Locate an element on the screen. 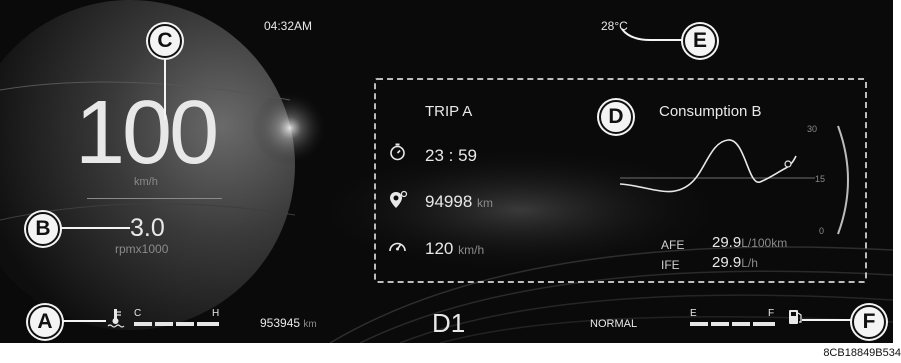 This screenshot has width=901, height=363. odometer: 953945 km is located at coordinates (288, 323).